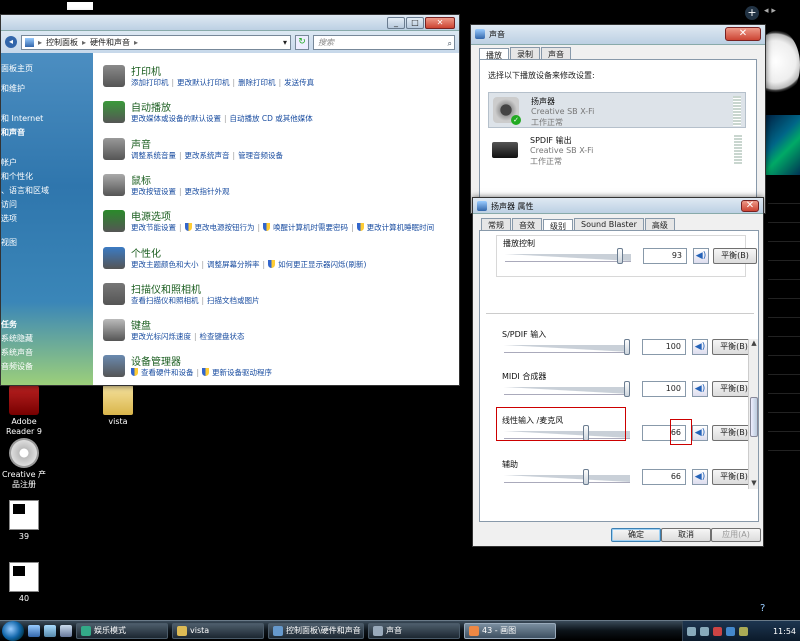 The width and height of the screenshot is (800, 641). I want to click on control-panel-titlebar: _ □ ✕, so click(230, 23).